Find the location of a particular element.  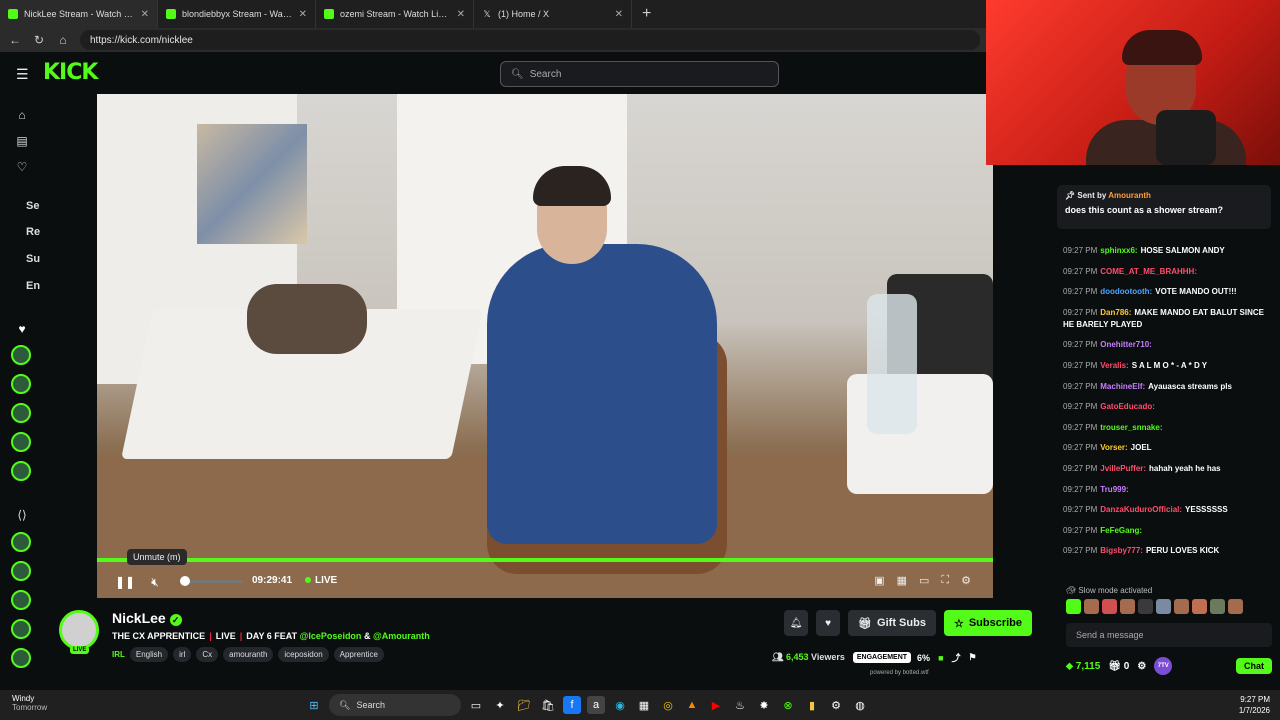

message-user: JvillePuffer: is located at coordinates (1123, 468).